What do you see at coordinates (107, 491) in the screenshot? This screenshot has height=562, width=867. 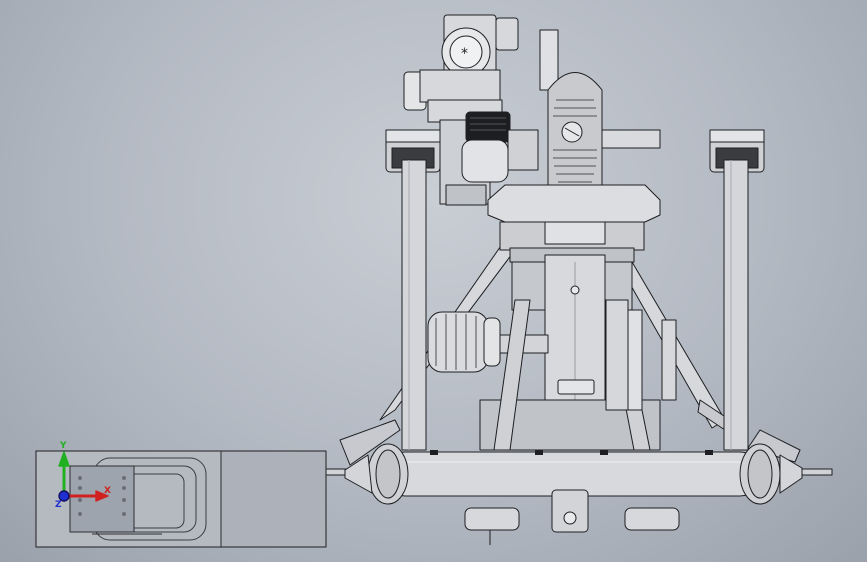 I see `axis-label-x: X` at bounding box center [107, 491].